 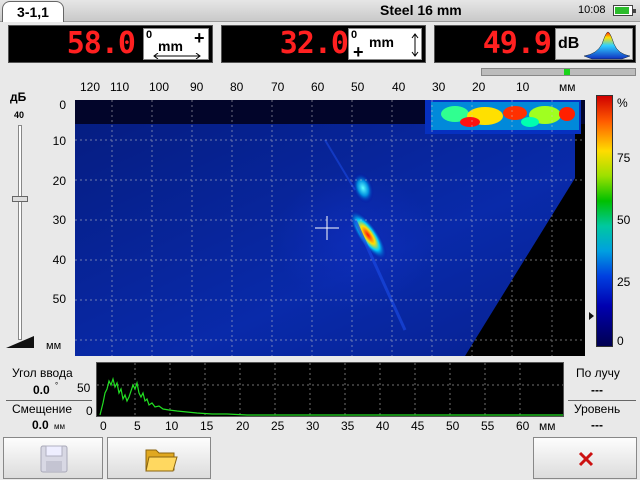 I want to click on readout-amplitude: 49.9 dB, so click(x=535, y=44).